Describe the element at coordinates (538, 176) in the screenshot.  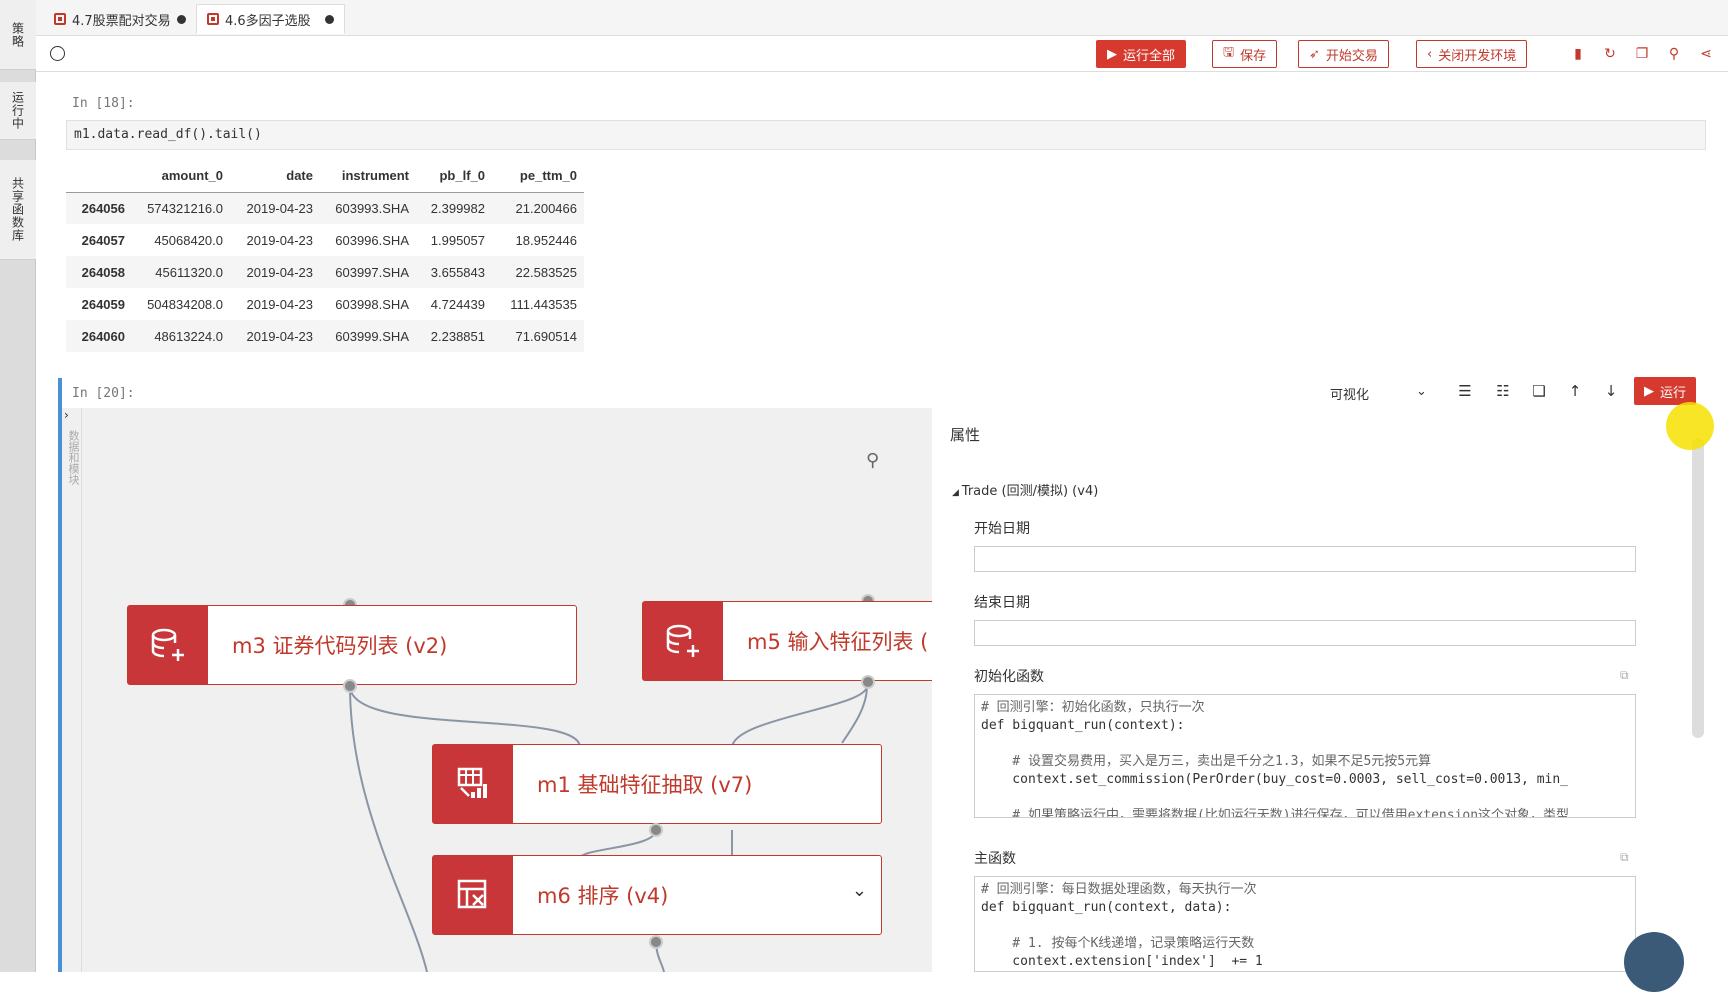
I see `column-header: pe_ttm_0` at that location.